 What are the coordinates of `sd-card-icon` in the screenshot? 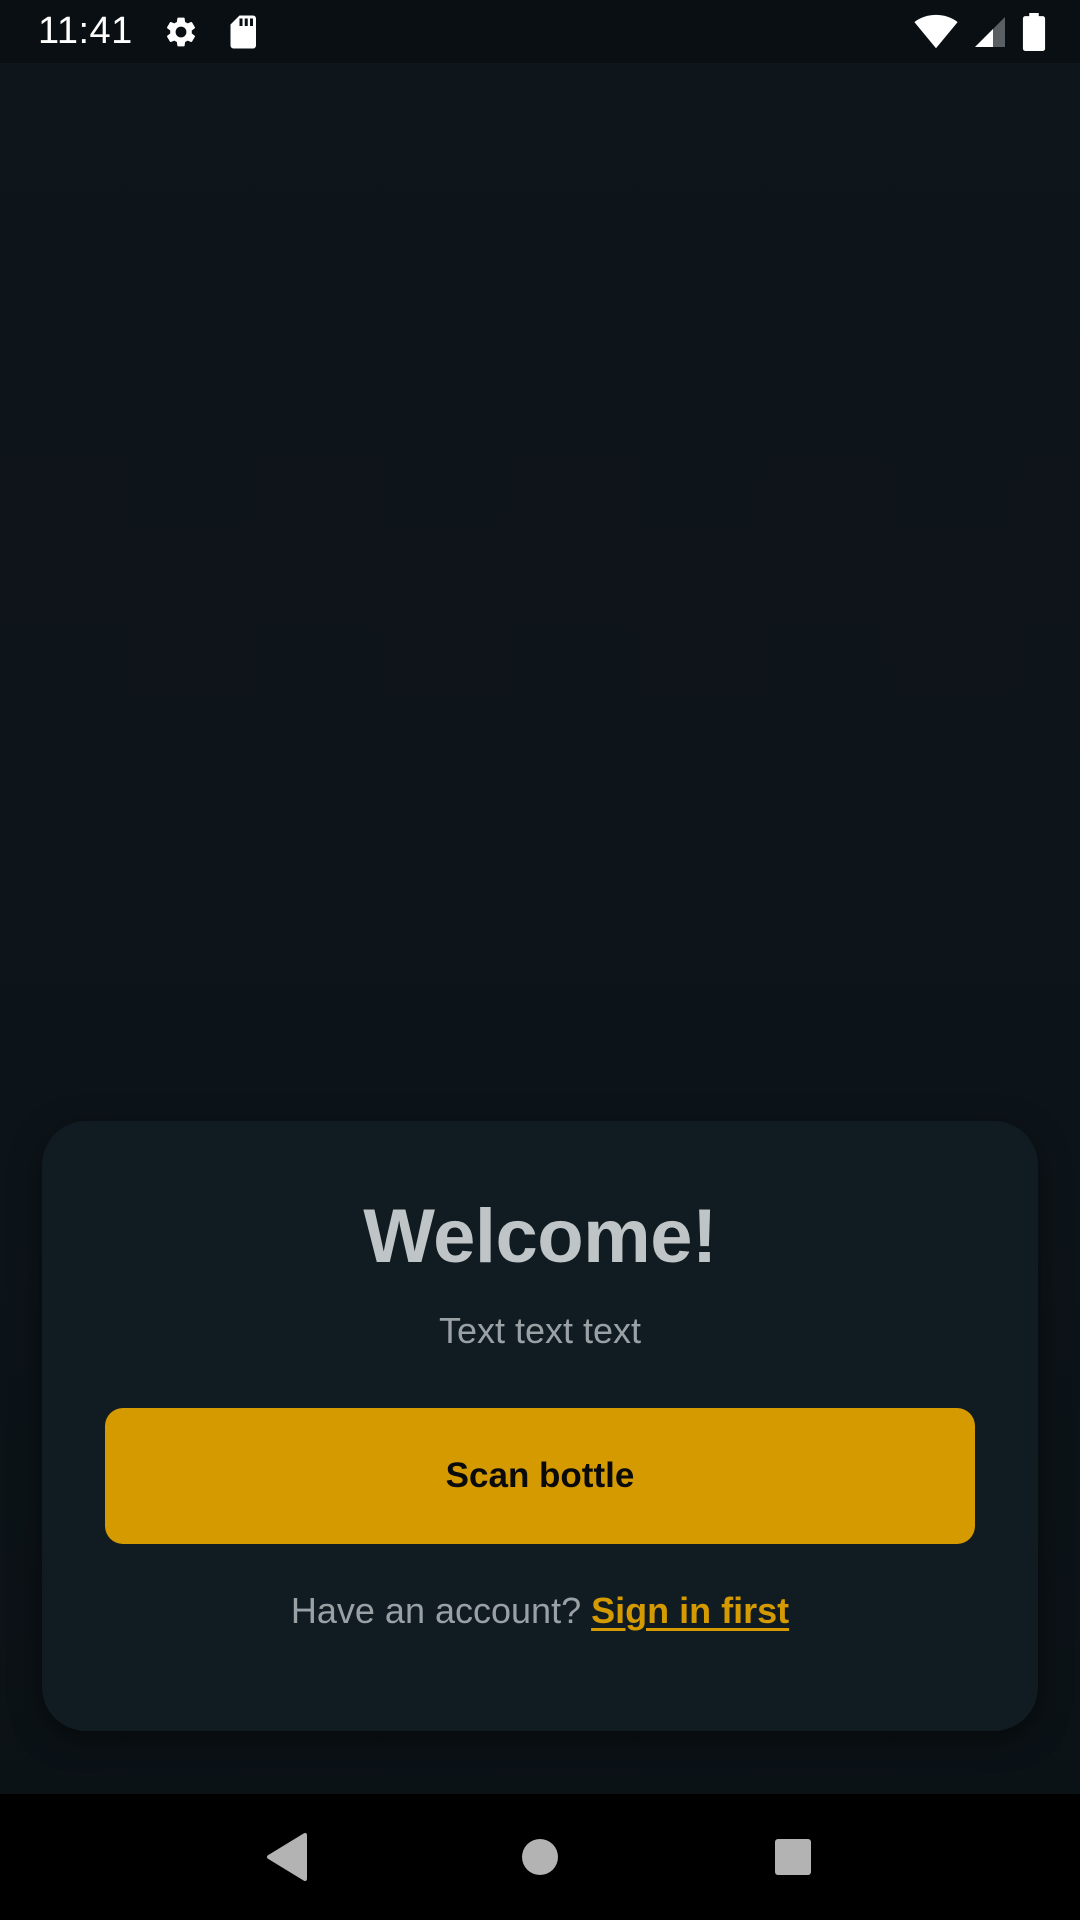 It's located at (244, 32).